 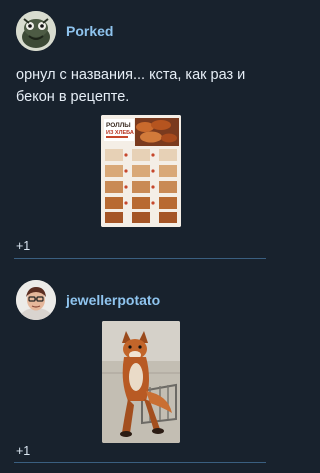 What do you see at coordinates (113, 300) in the screenshot?
I see `username: jewellerpotato` at bounding box center [113, 300].